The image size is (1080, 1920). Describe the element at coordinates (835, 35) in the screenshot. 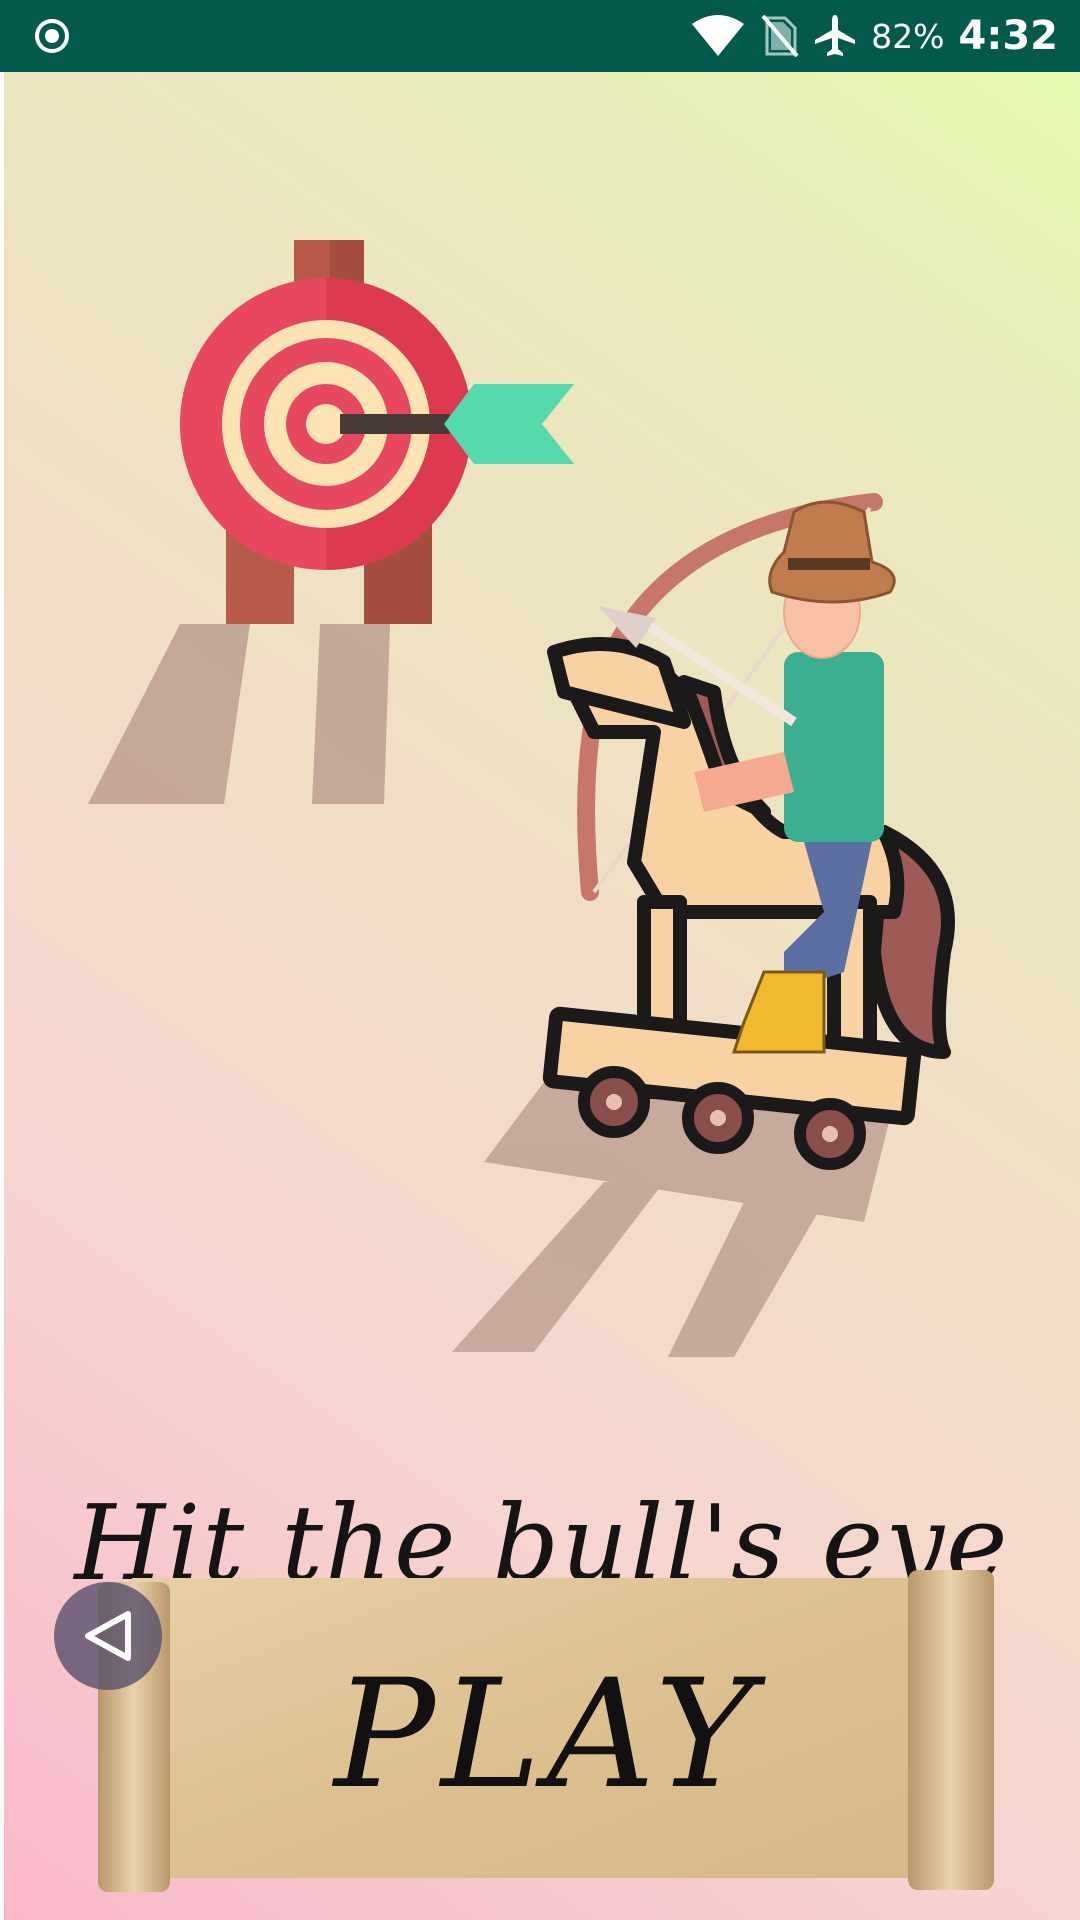

I see `airplane-icon` at that location.